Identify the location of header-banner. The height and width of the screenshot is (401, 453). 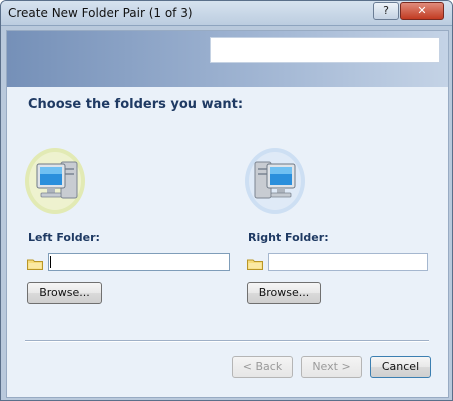
(227, 59).